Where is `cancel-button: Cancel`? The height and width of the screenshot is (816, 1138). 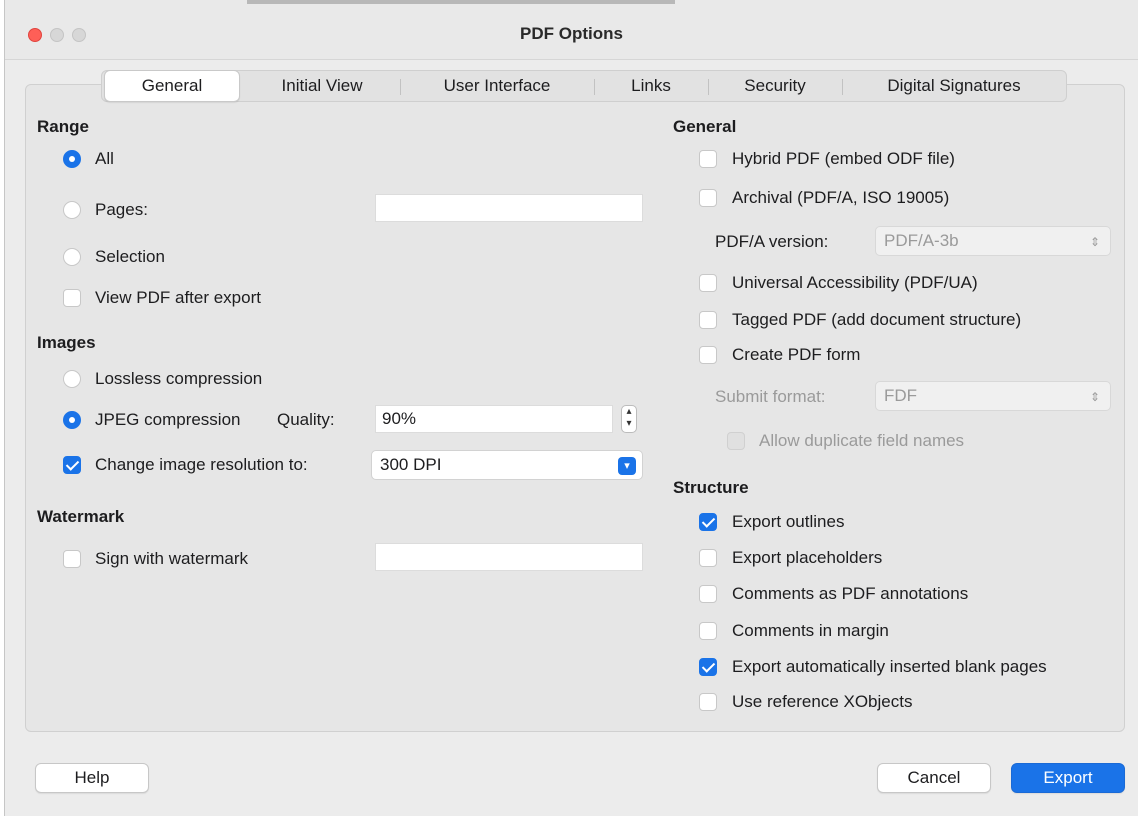 cancel-button: Cancel is located at coordinates (934, 778).